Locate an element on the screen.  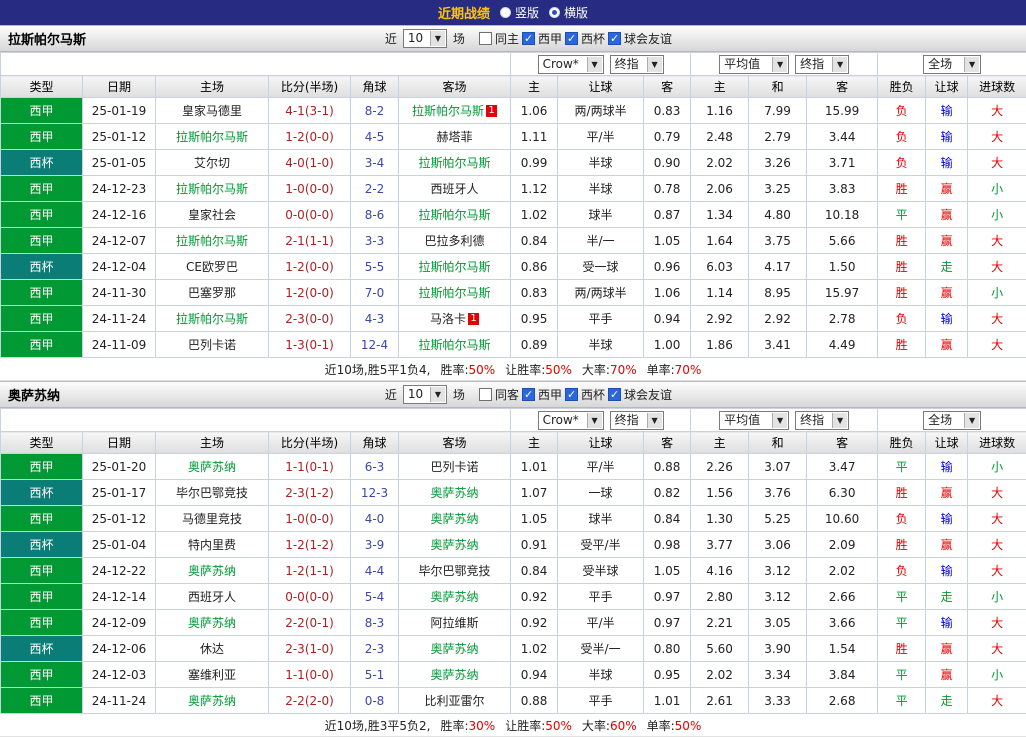
score: 0-0(0-0) is located at coordinates (310, 215).